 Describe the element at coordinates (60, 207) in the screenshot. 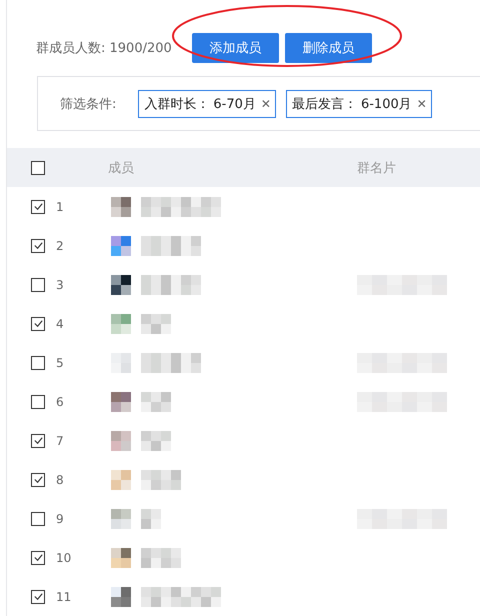

I see `row-number: 1` at that location.